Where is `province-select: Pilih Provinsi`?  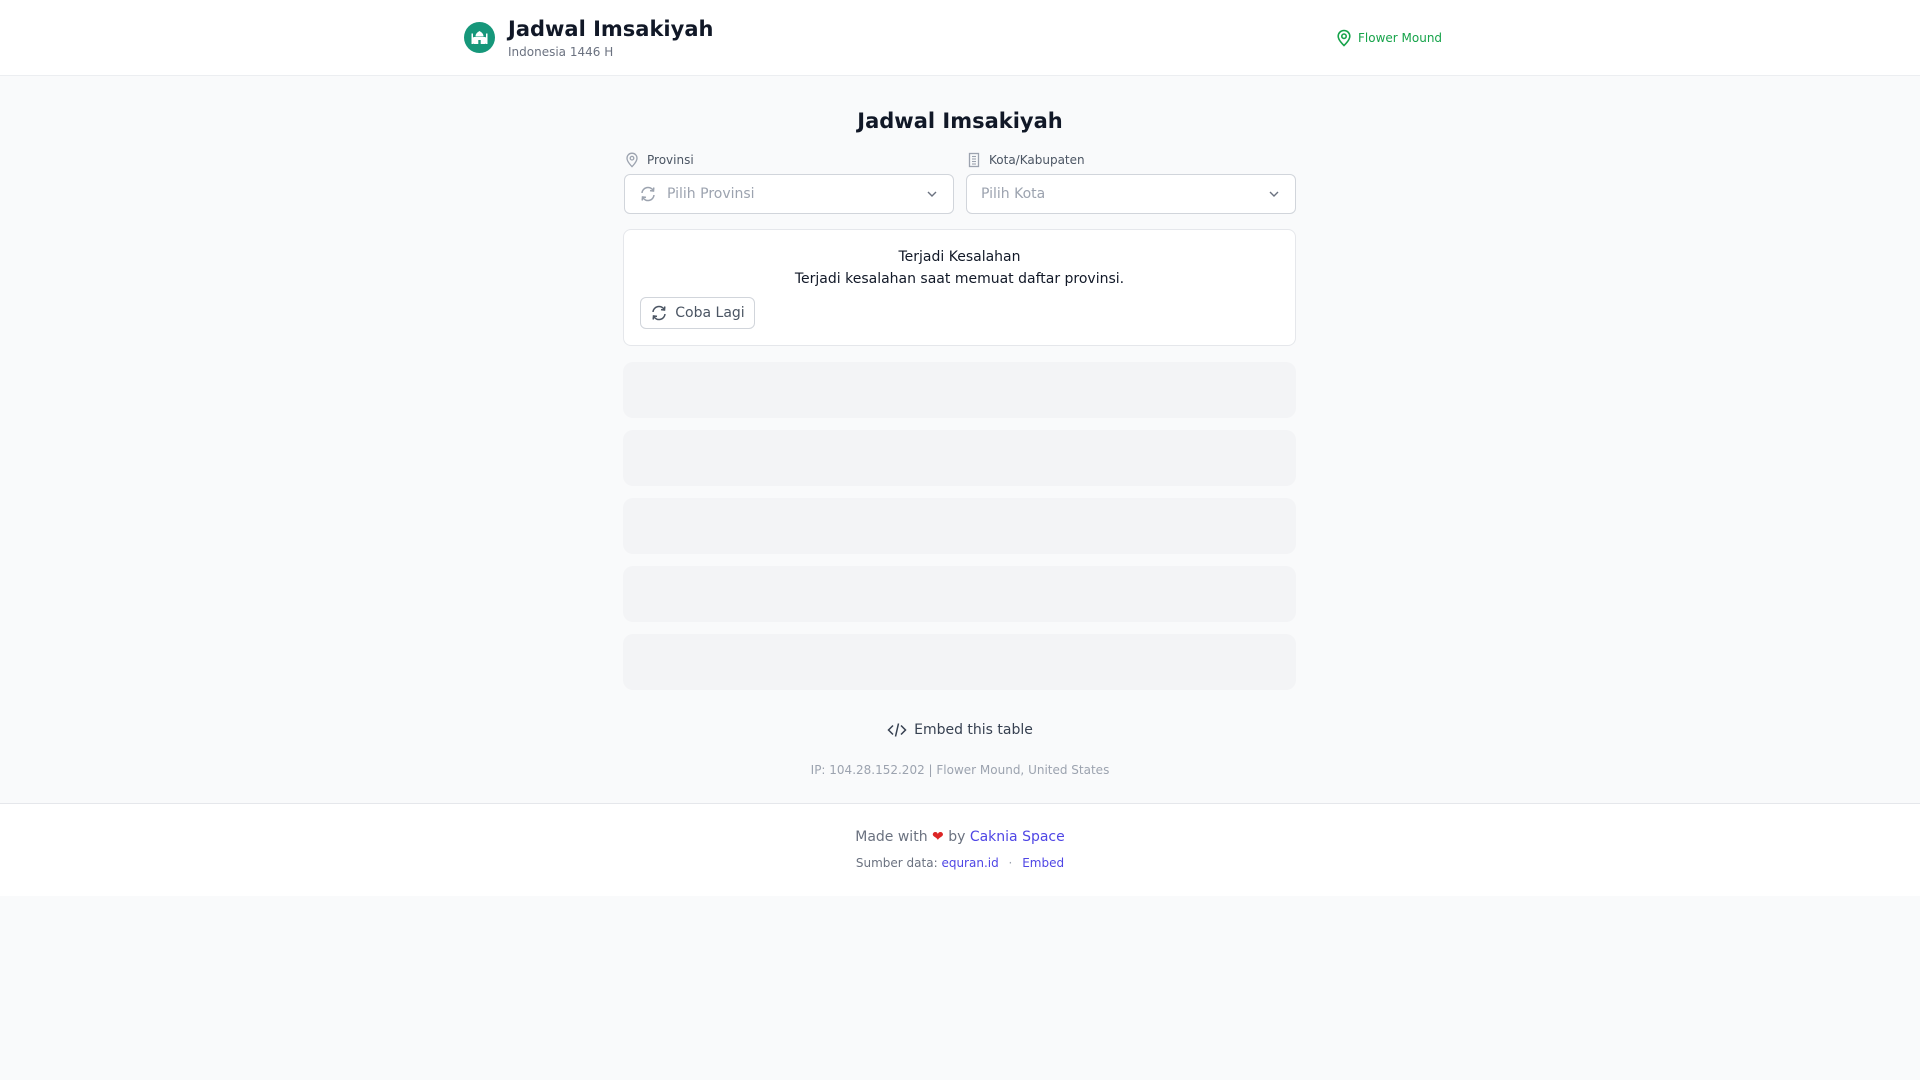 province-select: Pilih Provinsi is located at coordinates (789, 194).